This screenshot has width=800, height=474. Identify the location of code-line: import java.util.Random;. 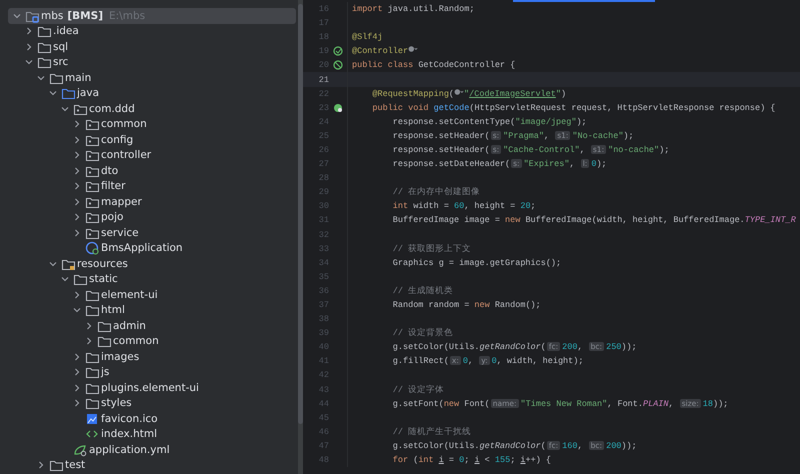
(410, 9).